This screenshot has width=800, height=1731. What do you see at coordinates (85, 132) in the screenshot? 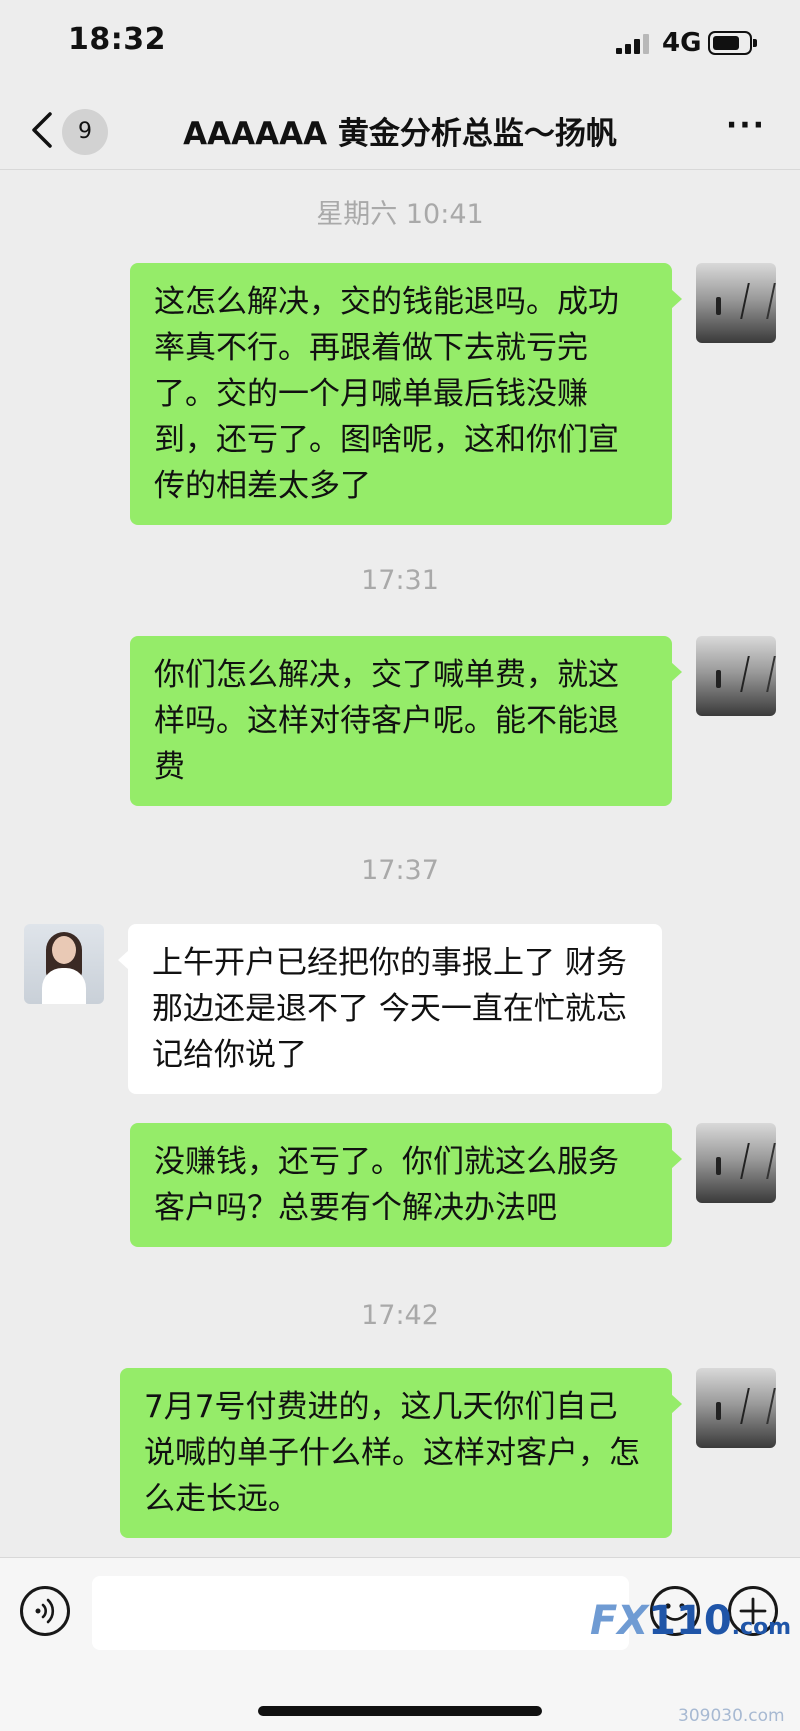
I see `unread-count-badge: 9` at bounding box center [85, 132].